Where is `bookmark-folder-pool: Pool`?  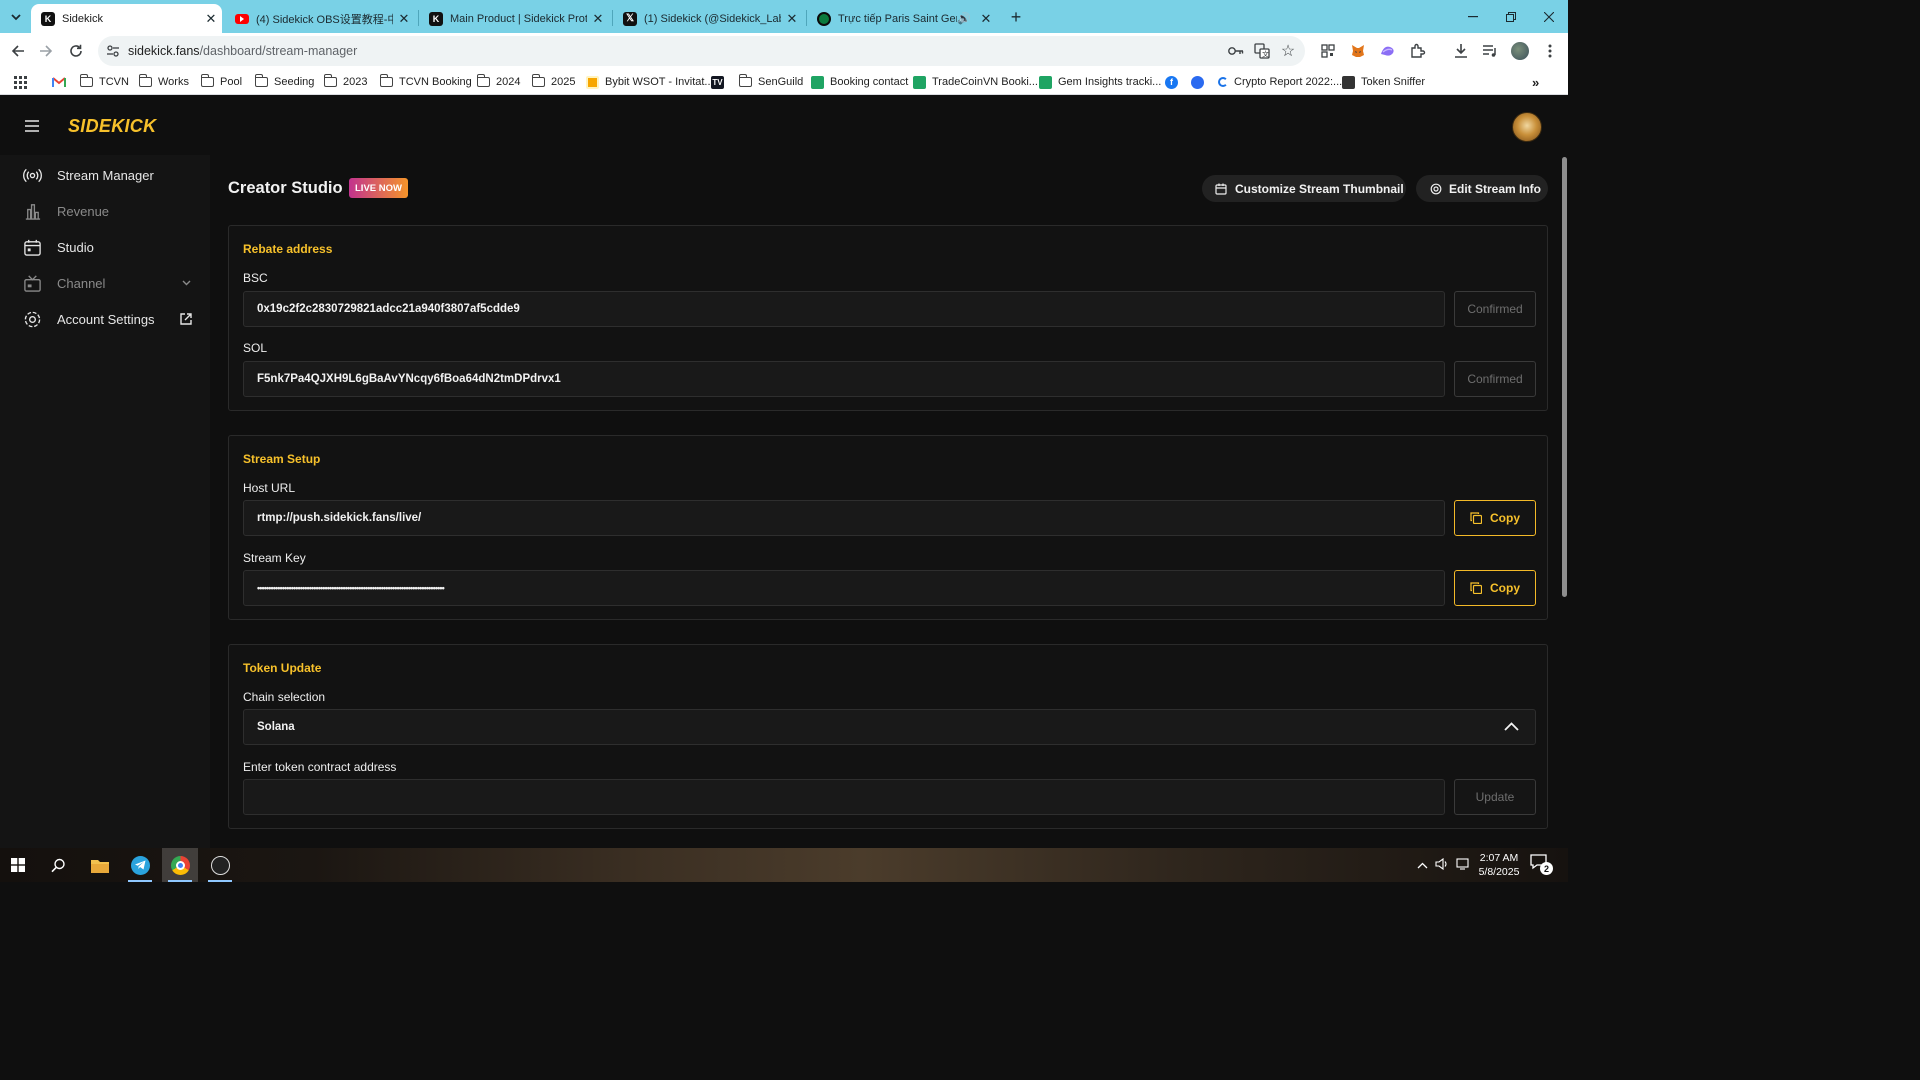 bookmark-folder-pool: Pool is located at coordinates (221, 82).